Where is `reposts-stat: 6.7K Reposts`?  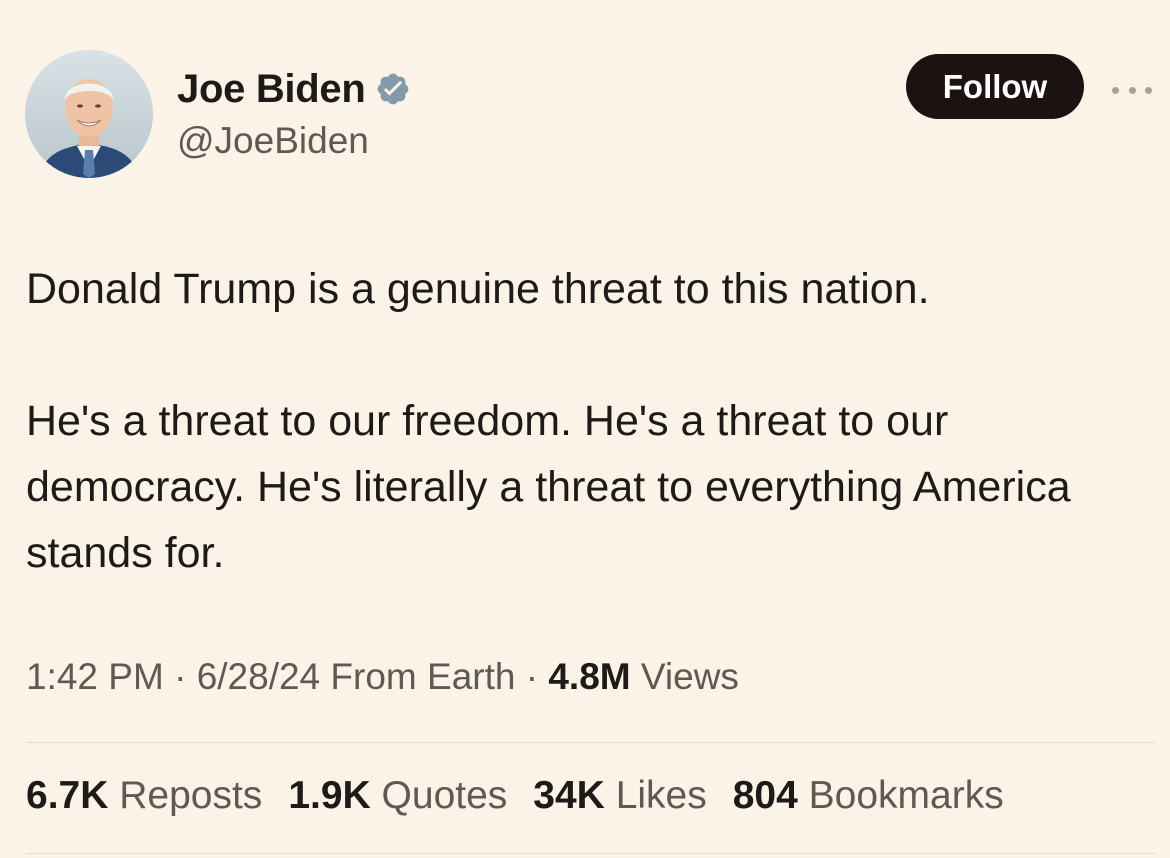
reposts-stat: 6.7K Reposts is located at coordinates (144, 796).